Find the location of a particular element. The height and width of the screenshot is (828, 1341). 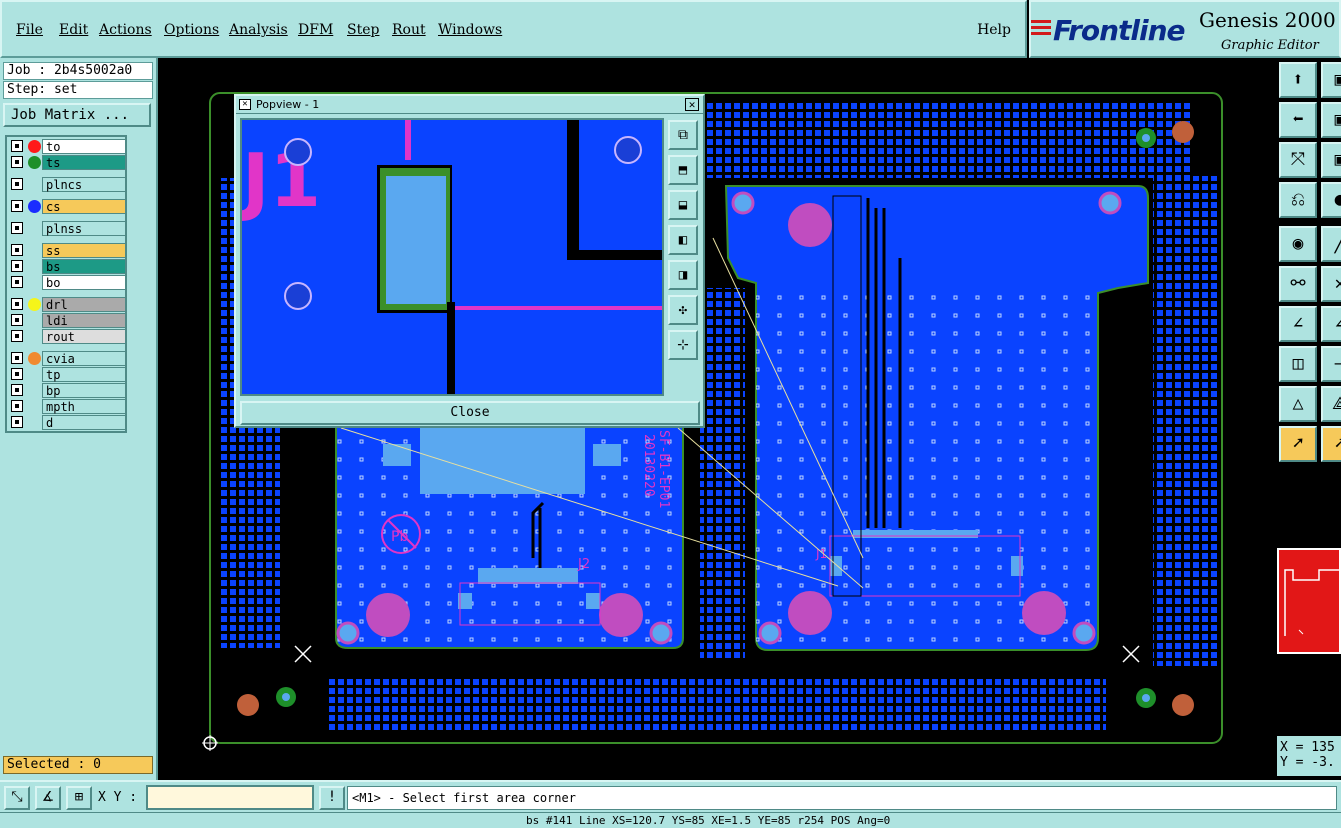

layer-row-rout: rout is located at coordinates (68, 336).